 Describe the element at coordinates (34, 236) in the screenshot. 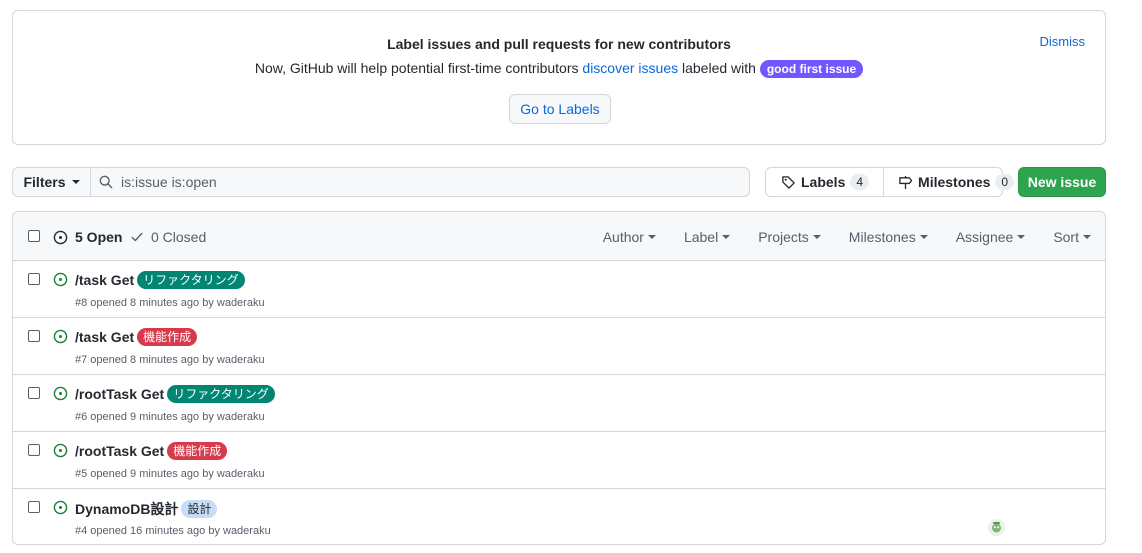

I see `select-all-checkbox` at that location.